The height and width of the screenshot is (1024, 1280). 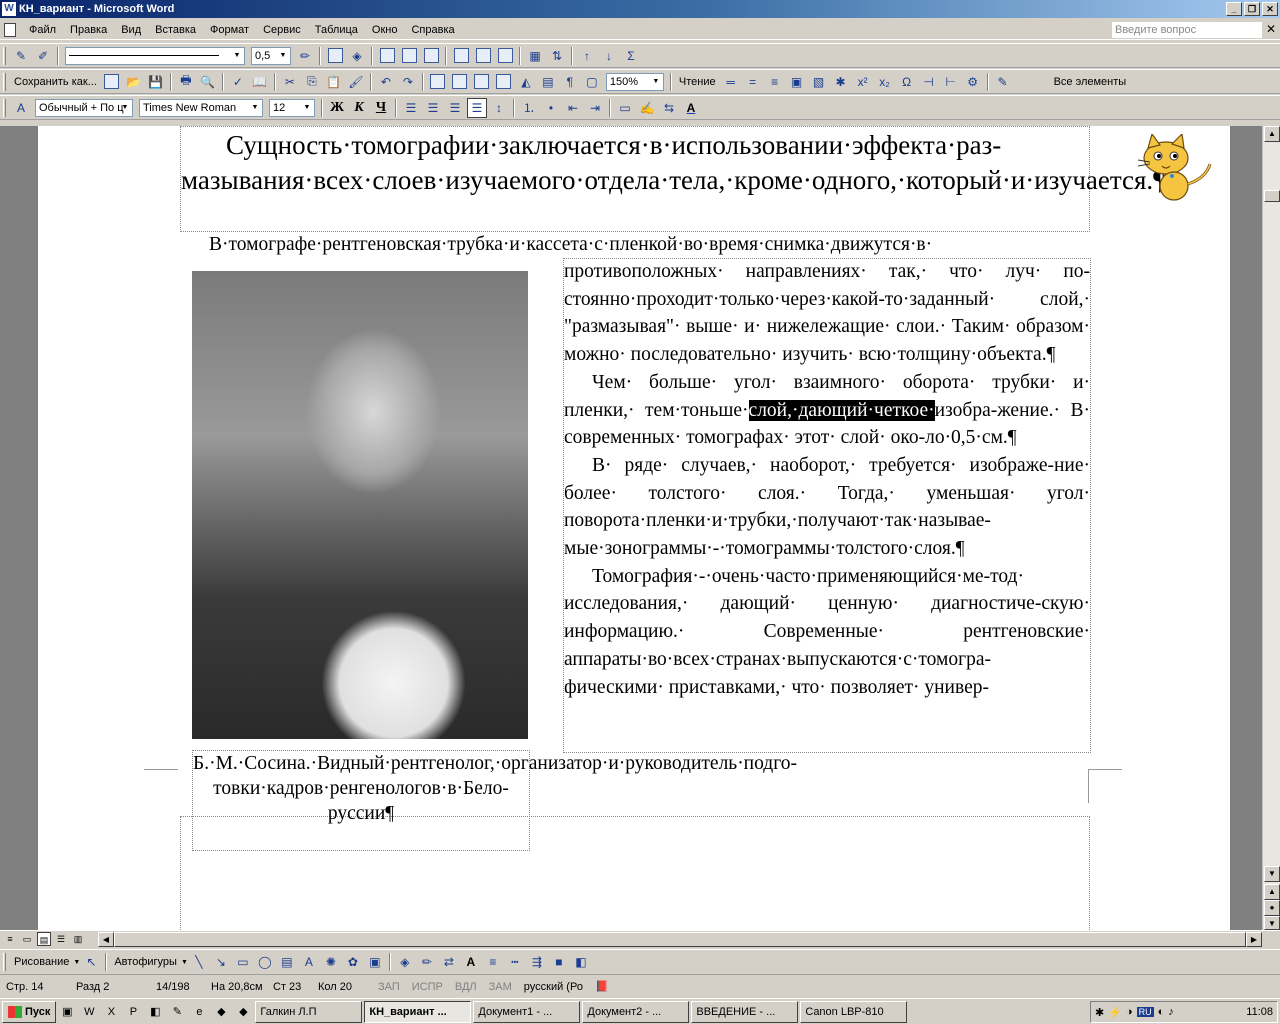 What do you see at coordinates (1271, 29) in the screenshot?
I see `document-close-icon: ✕` at bounding box center [1271, 29].